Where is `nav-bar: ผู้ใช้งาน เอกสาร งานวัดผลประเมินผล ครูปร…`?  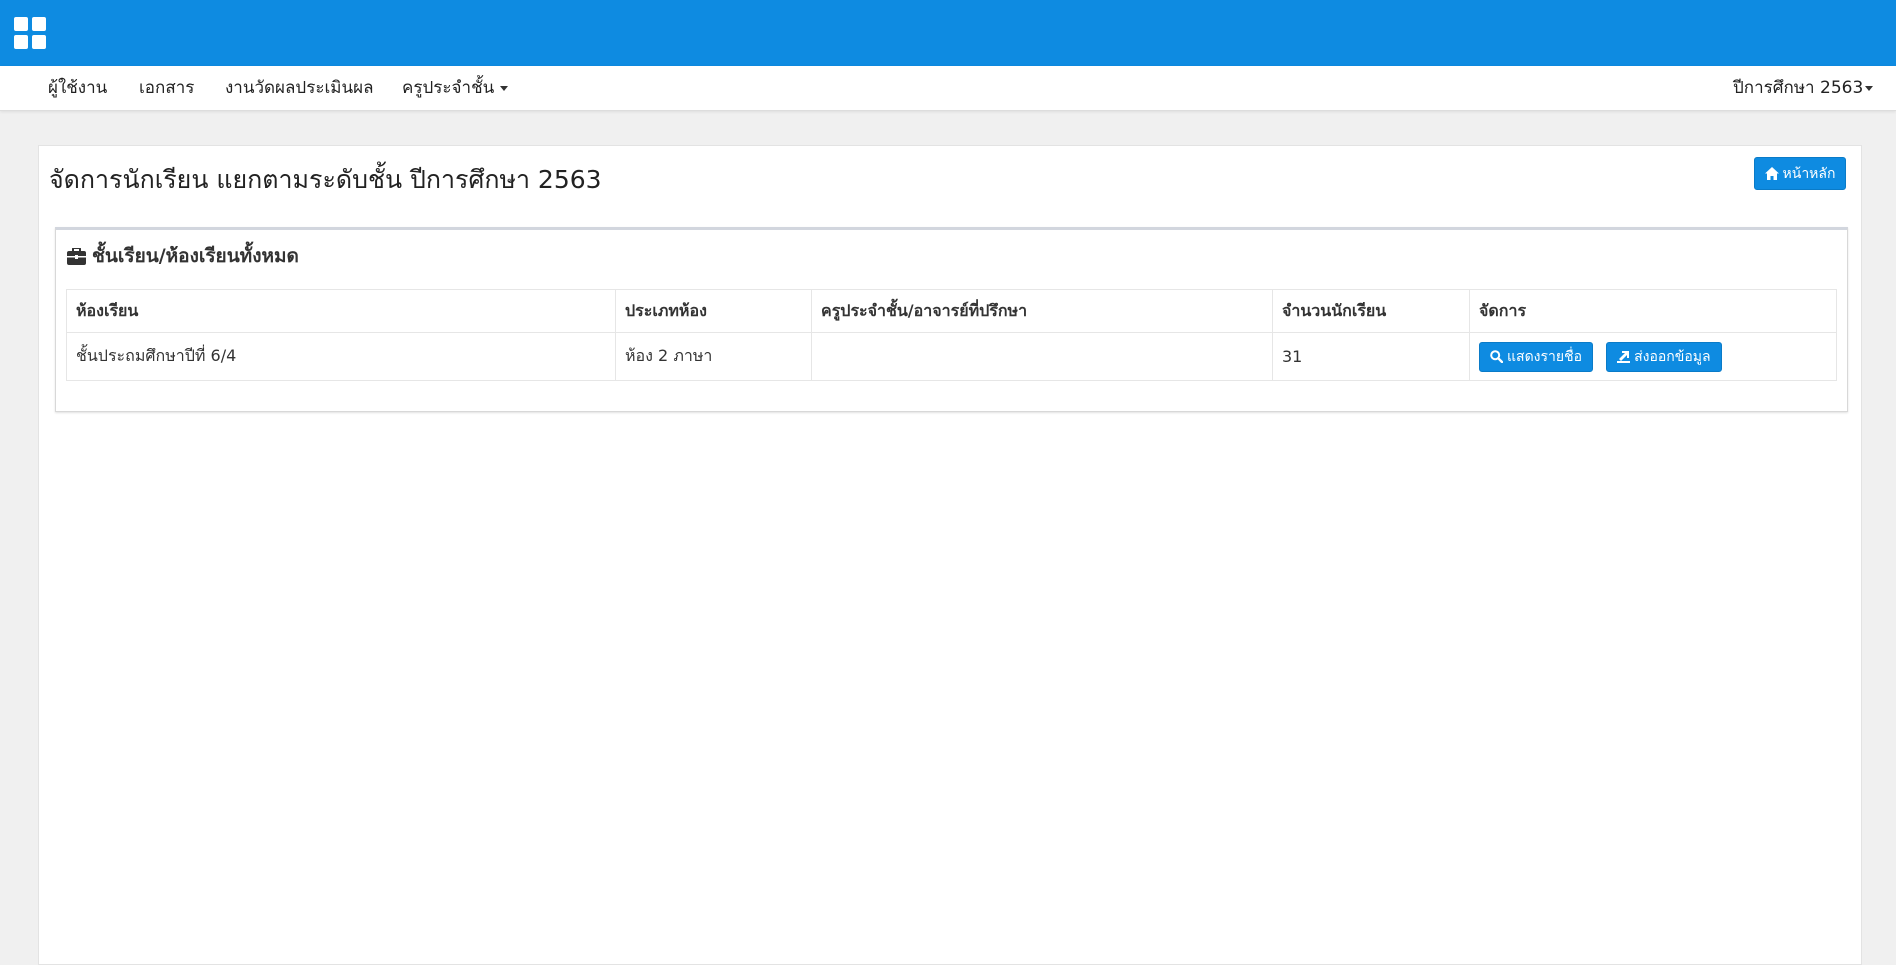
nav-bar: ผู้ใช้งาน เอกสาร งานวัดผลประเมินผล ครูปร… is located at coordinates (948, 88).